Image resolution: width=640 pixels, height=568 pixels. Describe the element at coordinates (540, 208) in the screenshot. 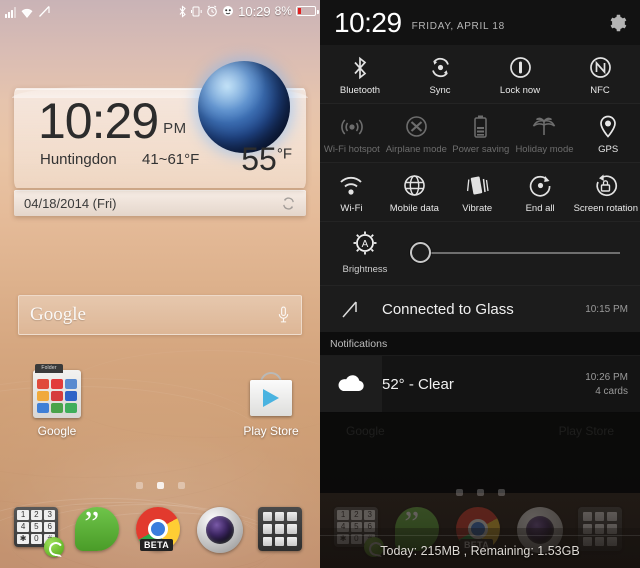

I see `qs-label: End all` at that location.